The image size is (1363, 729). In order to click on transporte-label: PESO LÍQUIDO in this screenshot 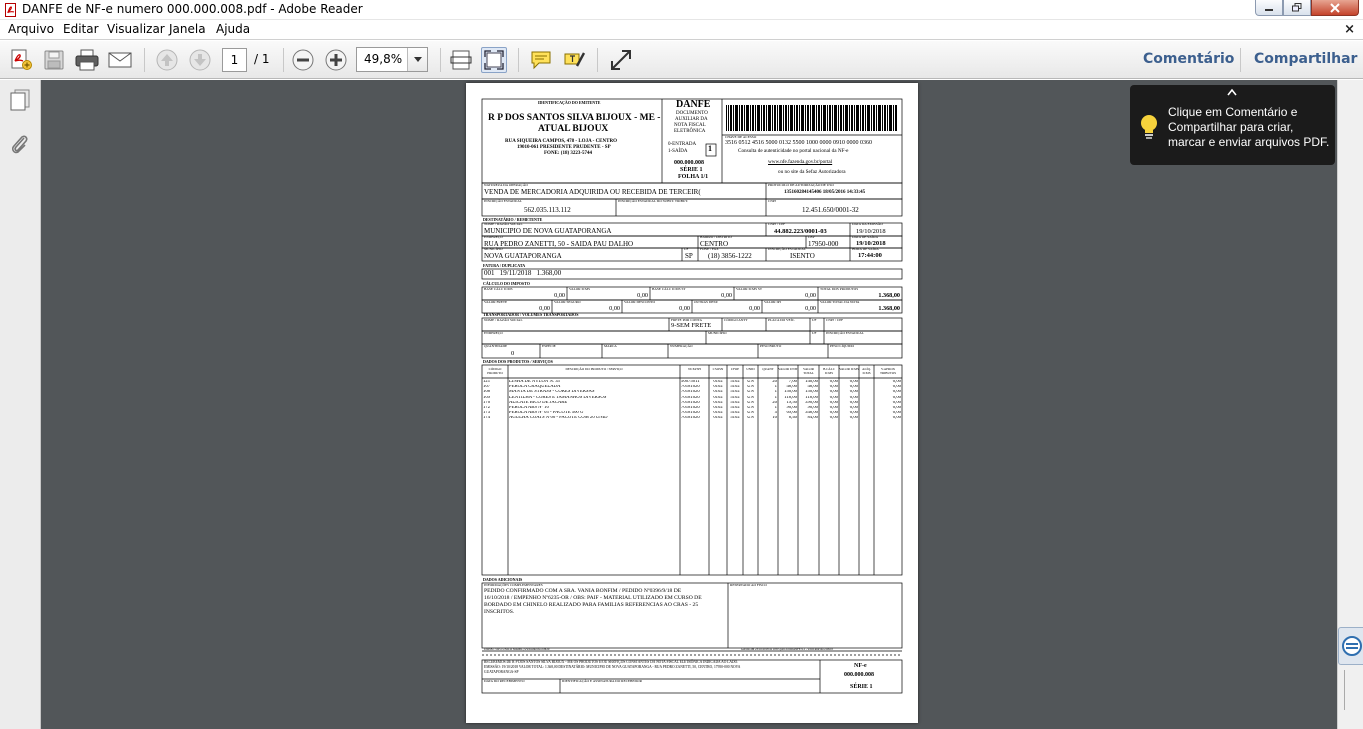, I will do `click(842, 346)`.